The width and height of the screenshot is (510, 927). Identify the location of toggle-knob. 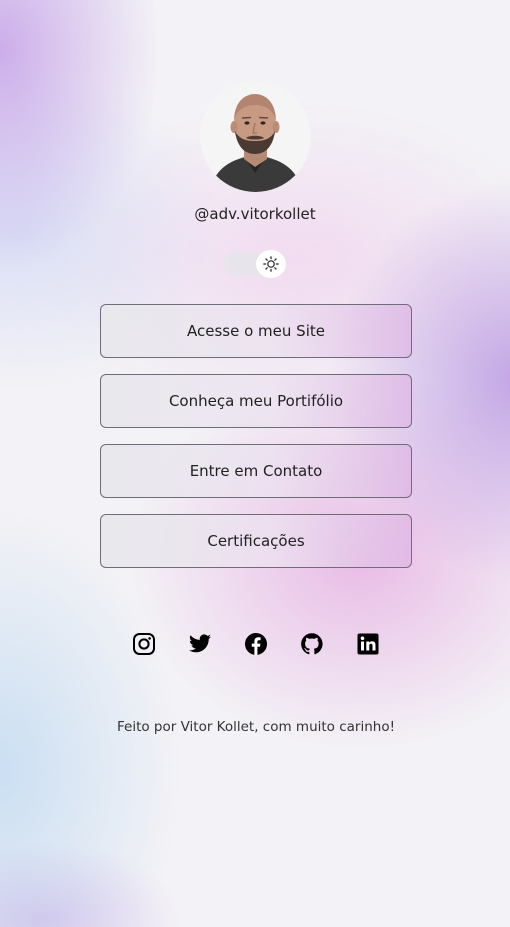
(271, 264).